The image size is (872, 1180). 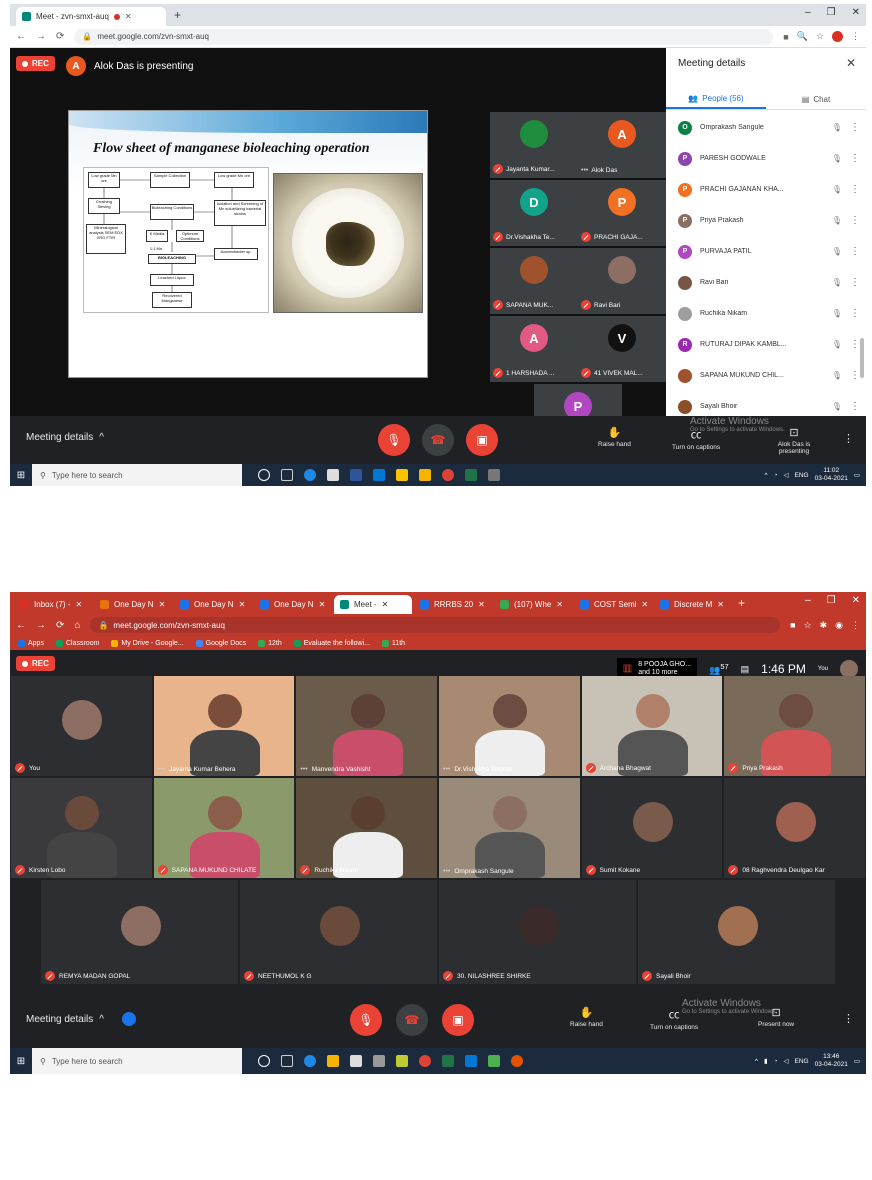 What do you see at coordinates (652, 726) in the screenshot?
I see `participant-tile: Archana Bhagwat` at bounding box center [652, 726].